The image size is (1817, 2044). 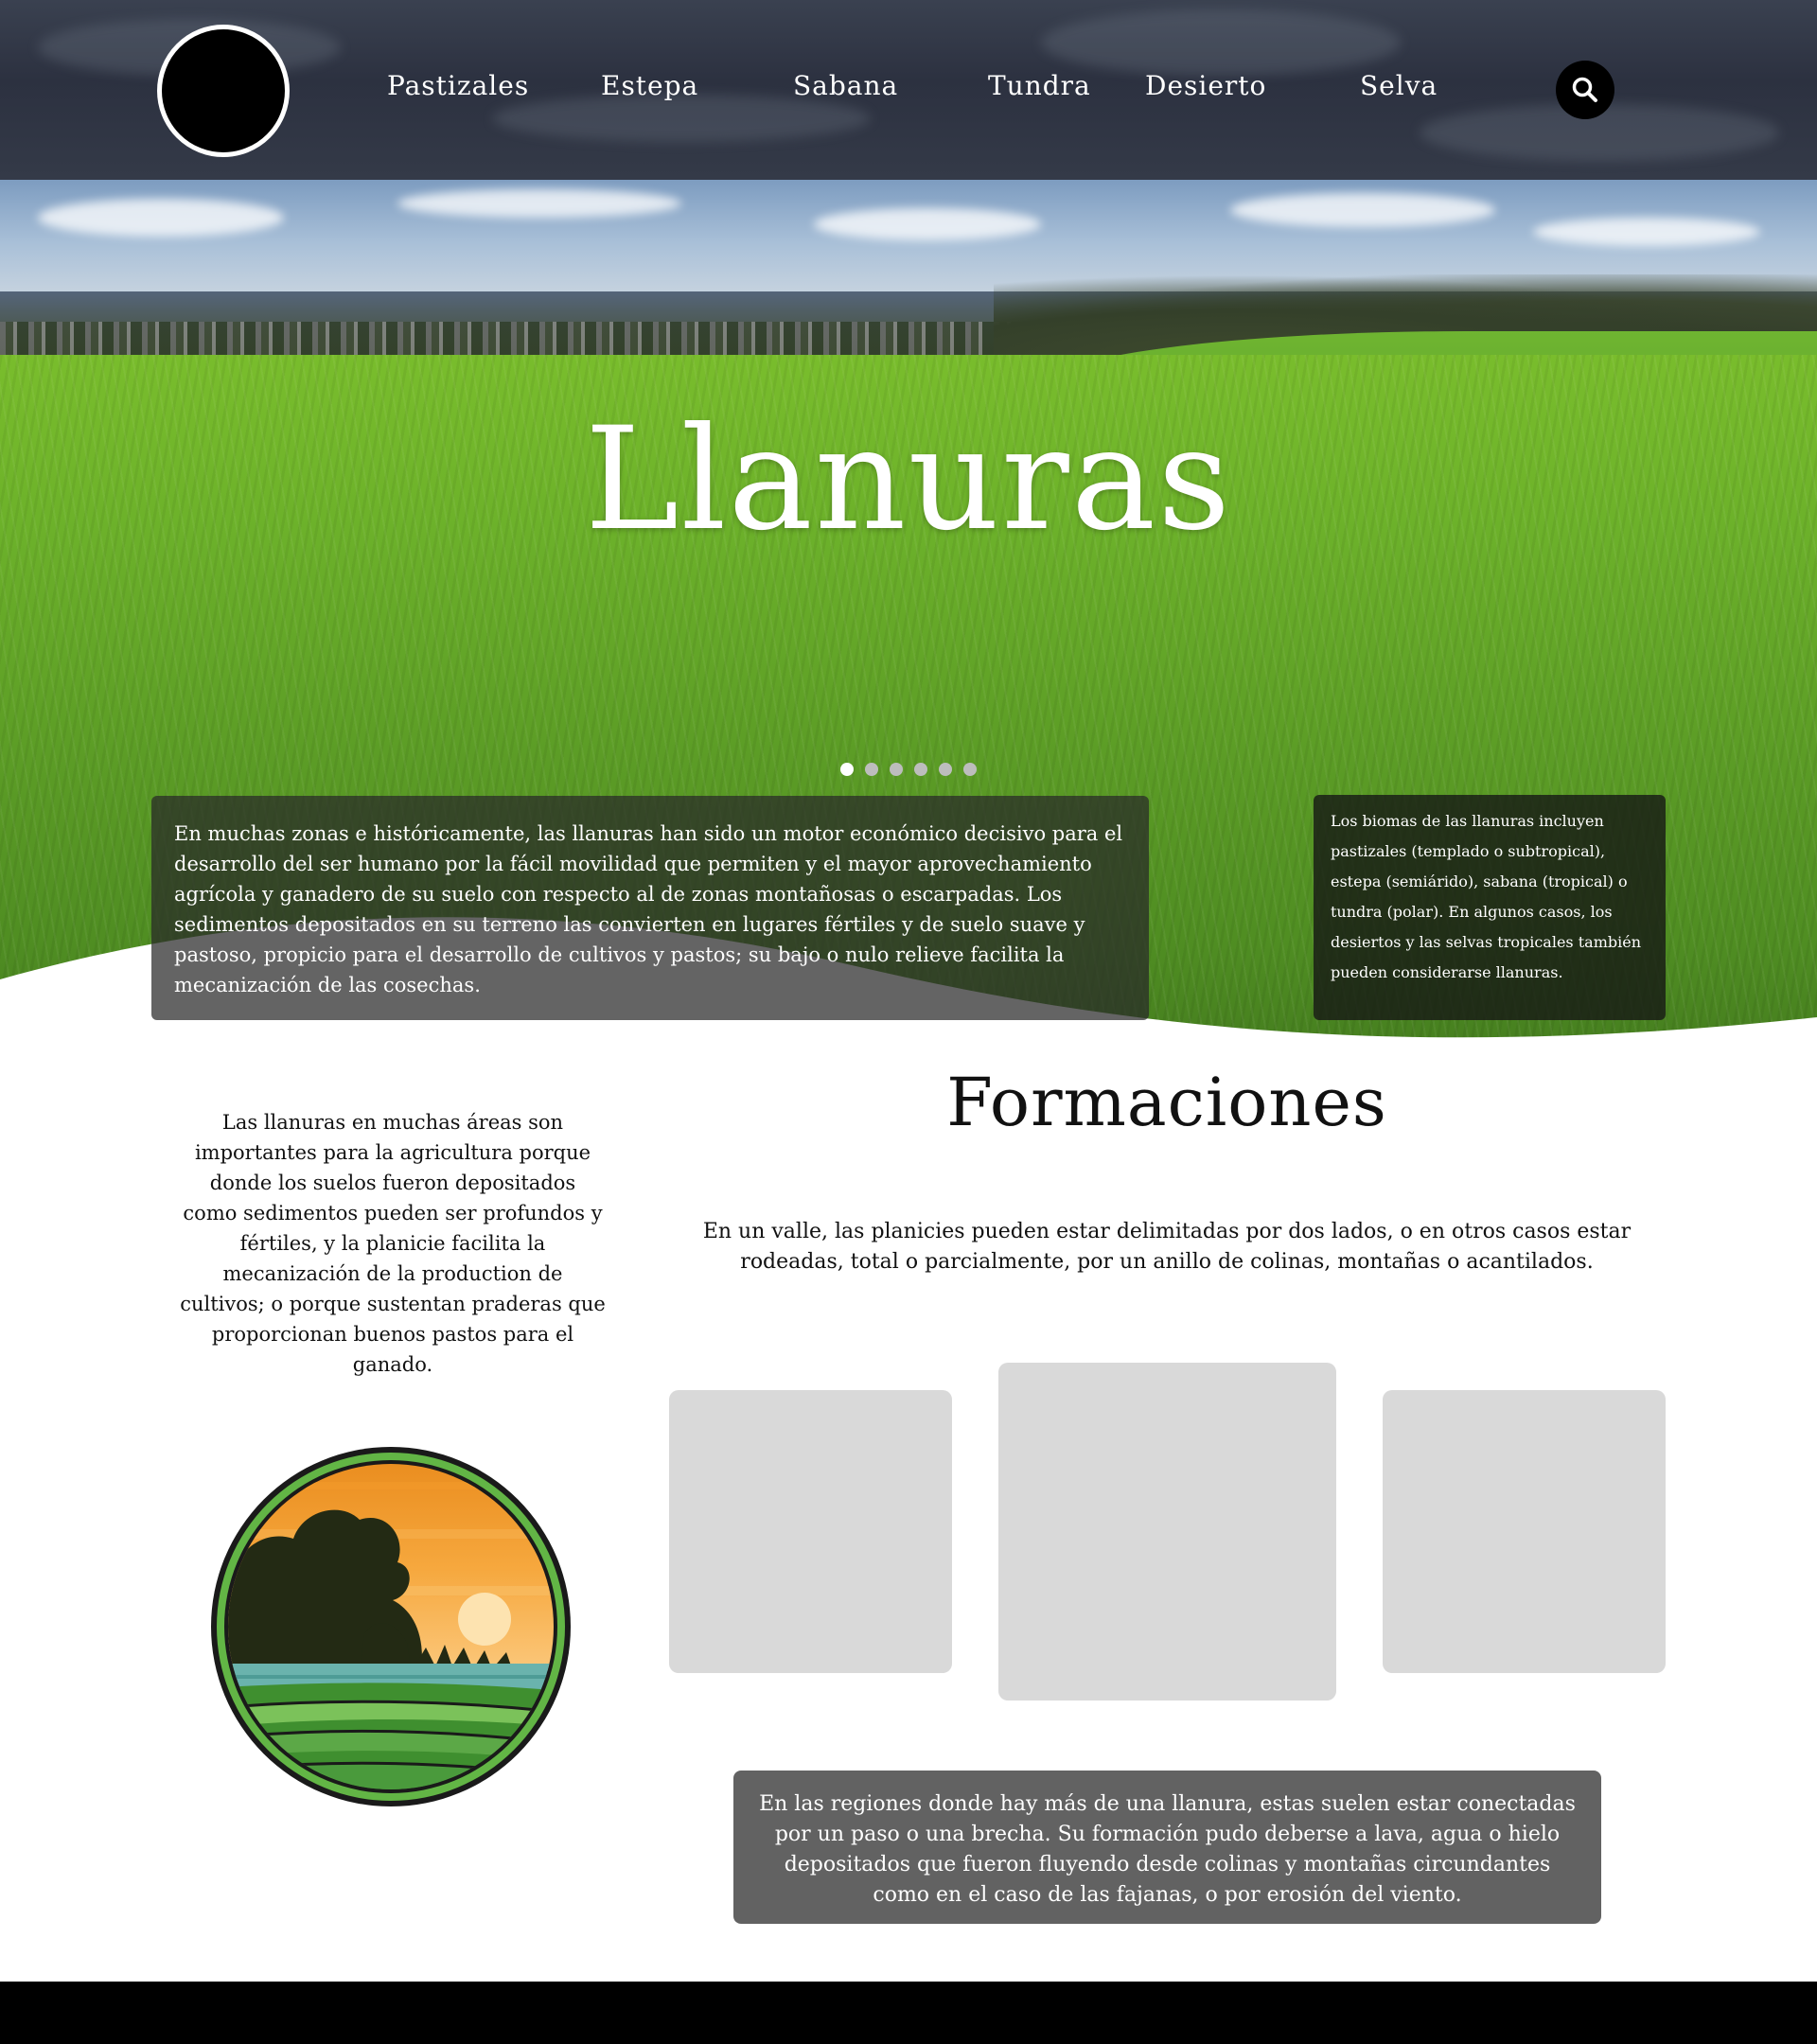 I want to click on nav-item-pastizales: Pastizales, so click(x=458, y=85).